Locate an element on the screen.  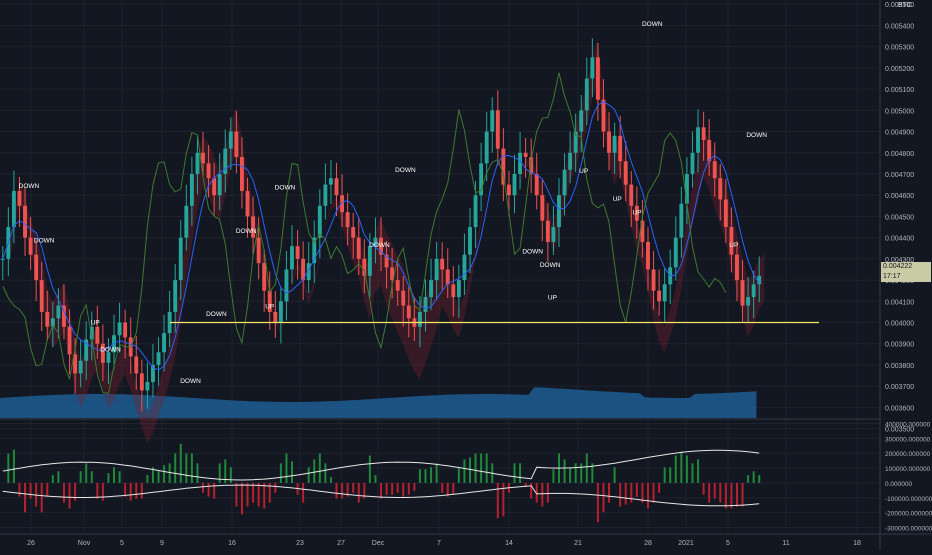
macd-tick-label: 200000.000000 is located at coordinates (908, 454).